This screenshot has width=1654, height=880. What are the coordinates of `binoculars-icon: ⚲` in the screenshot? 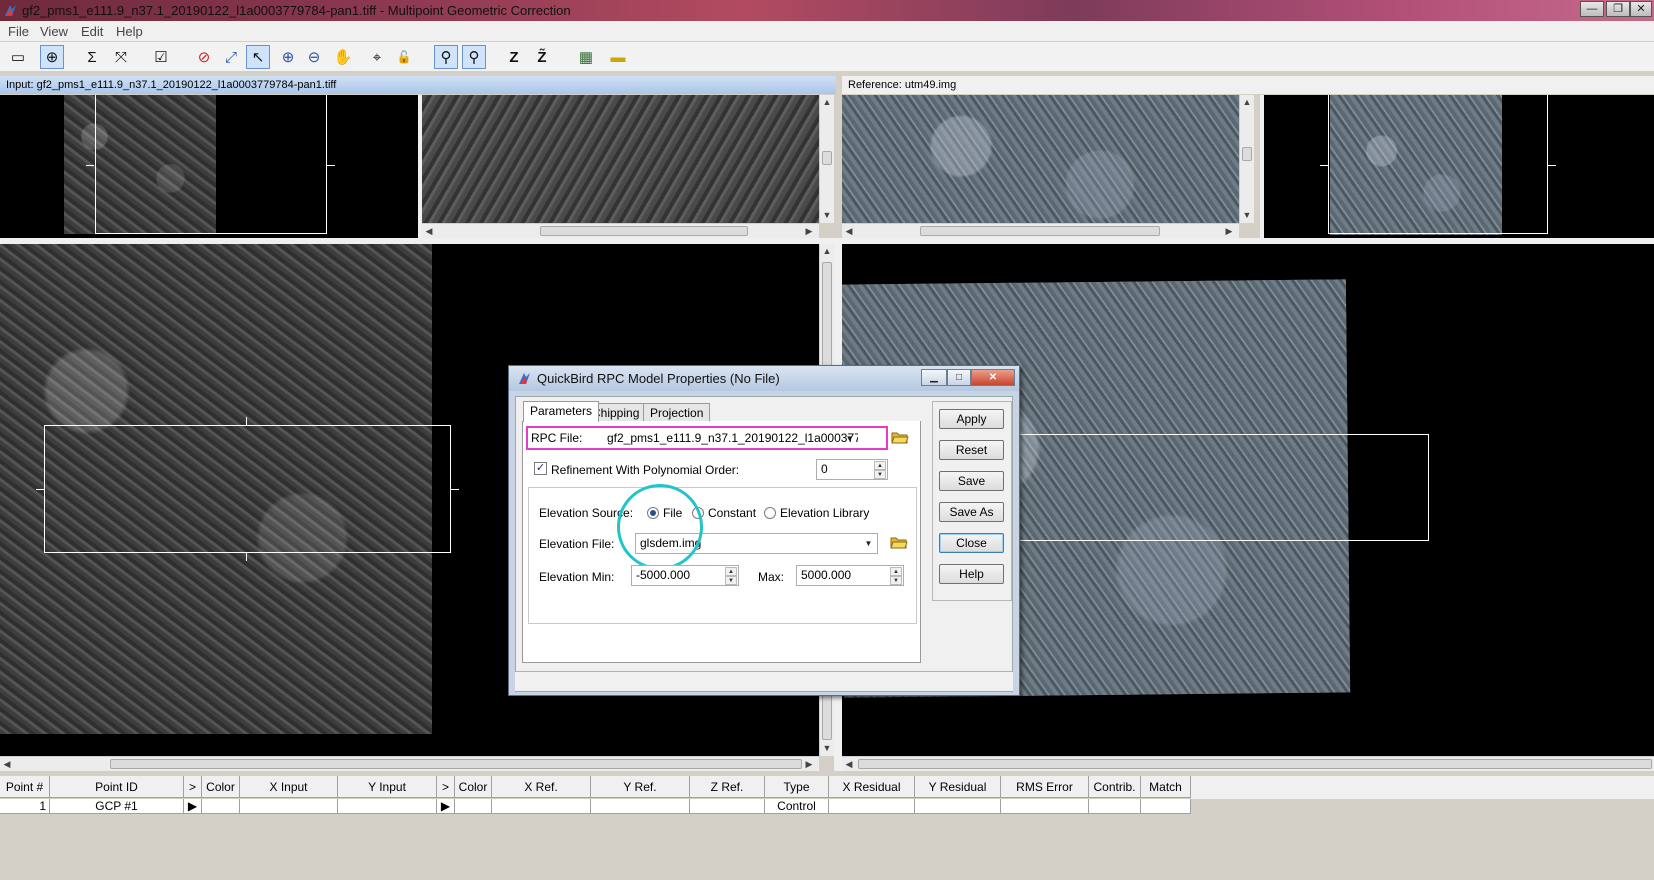 It's located at (446, 57).